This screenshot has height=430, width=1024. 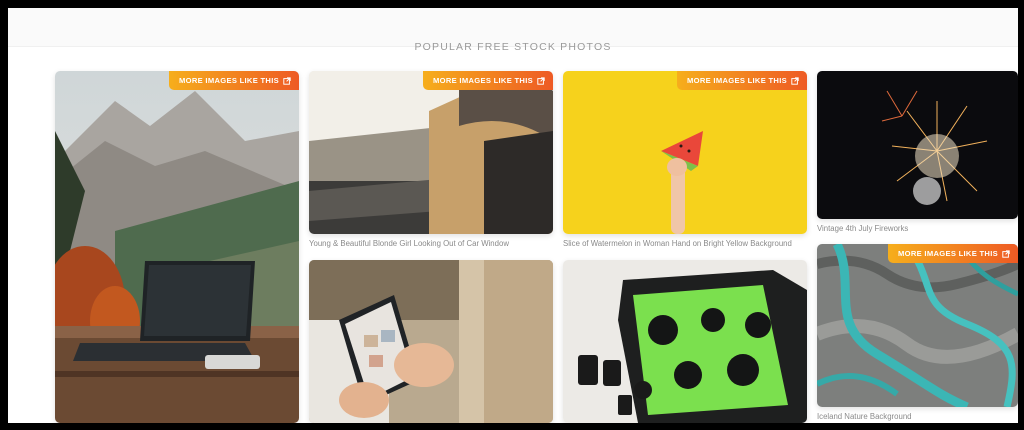 I want to click on photo-card-iceland: MORE IMAGES LIKE THIS, so click(x=917, y=325).